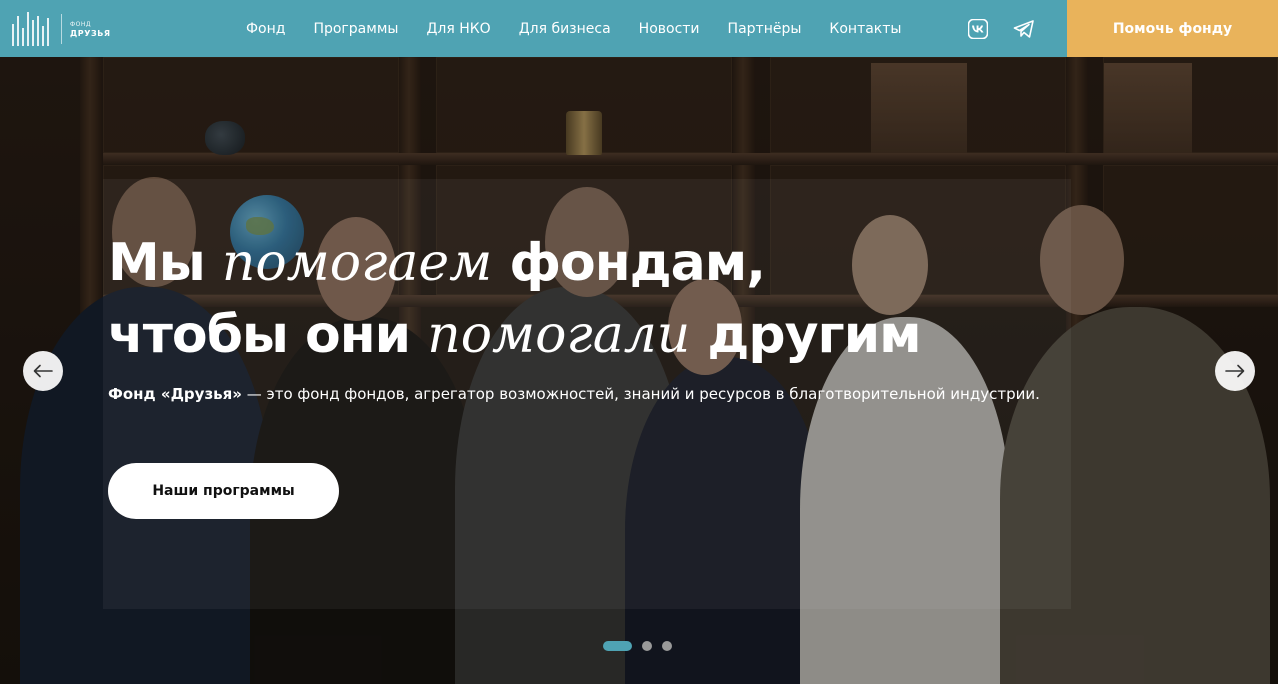  I want to click on vk-icon, so click(978, 29).